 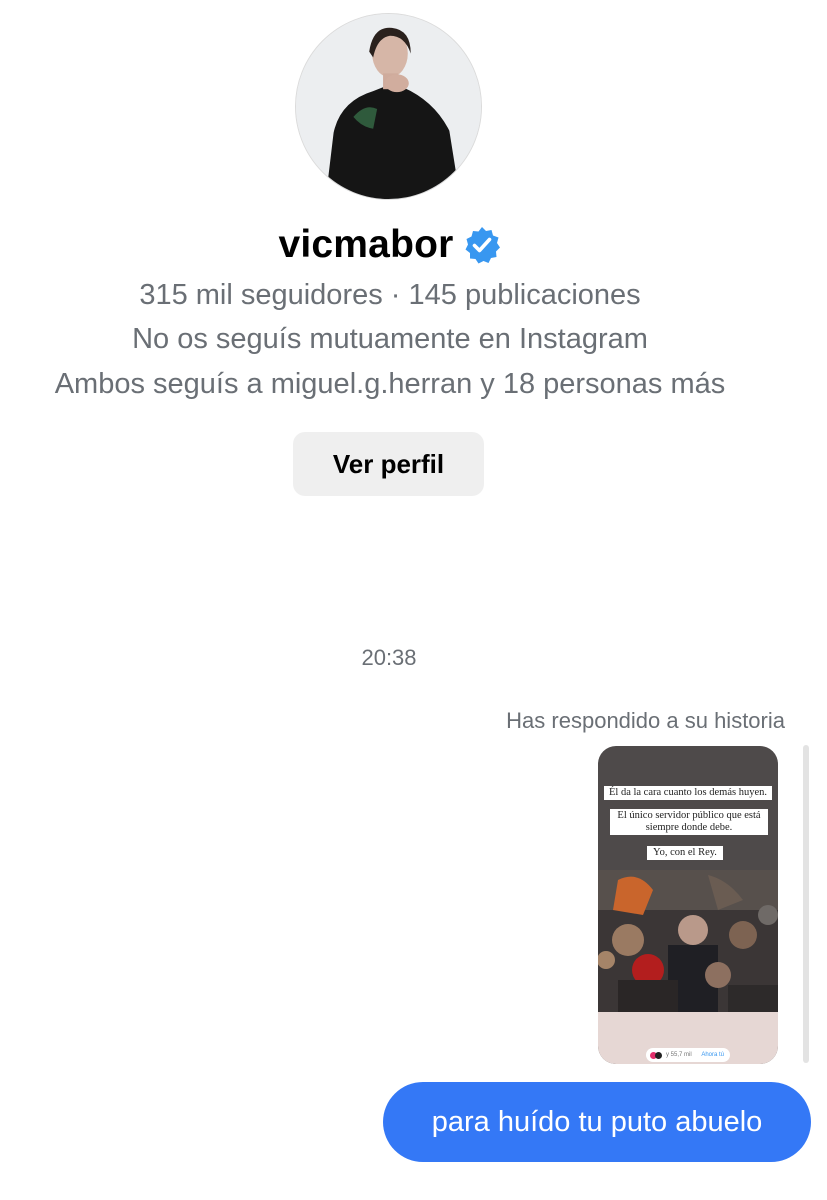 I want to click on follow-status: No os seguís mutuamente en Instagram, so click(x=390, y=339).